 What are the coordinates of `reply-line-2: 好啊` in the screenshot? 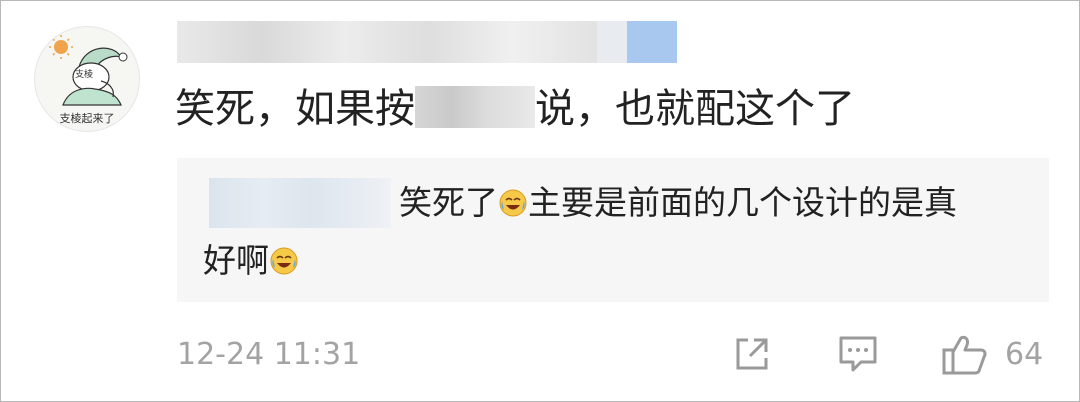 It's located at (251, 261).